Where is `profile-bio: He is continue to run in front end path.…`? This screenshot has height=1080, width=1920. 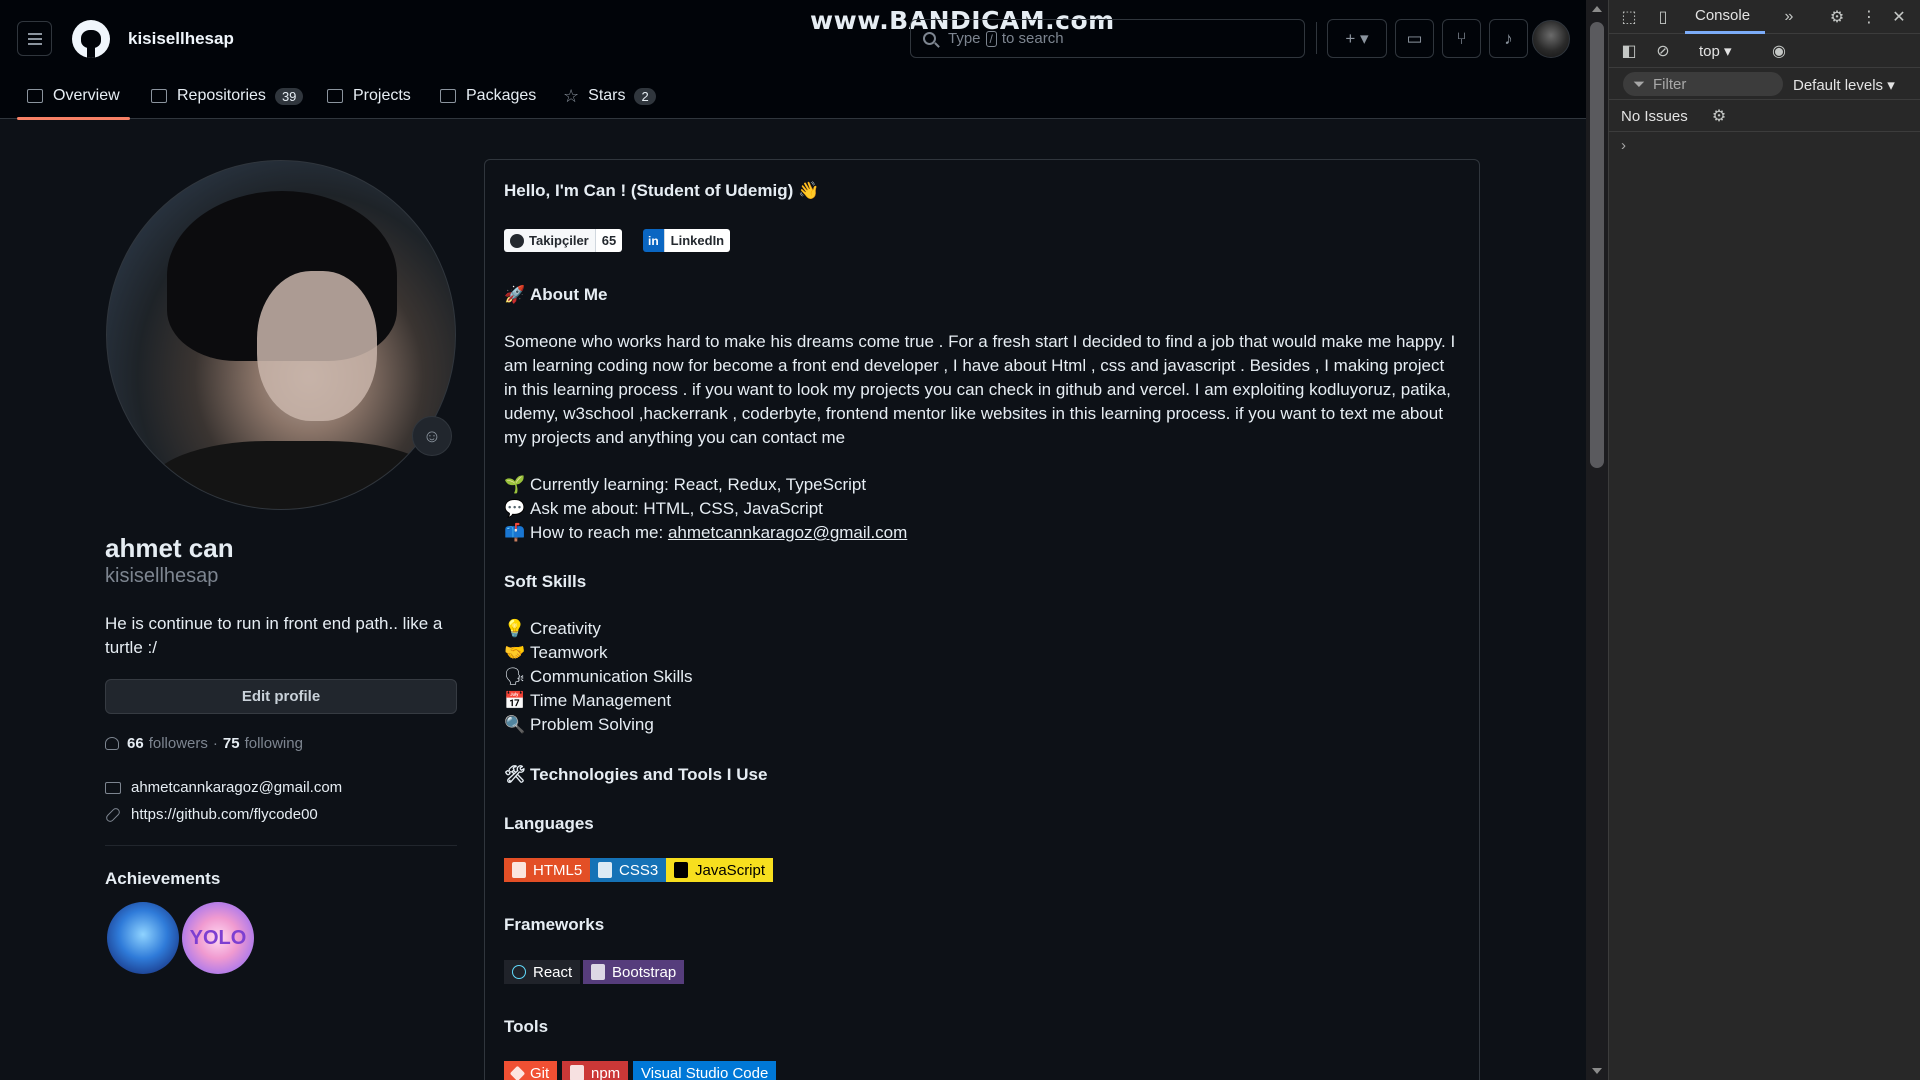
profile-bio: He is continue to run in front end path.… is located at coordinates (274, 635).